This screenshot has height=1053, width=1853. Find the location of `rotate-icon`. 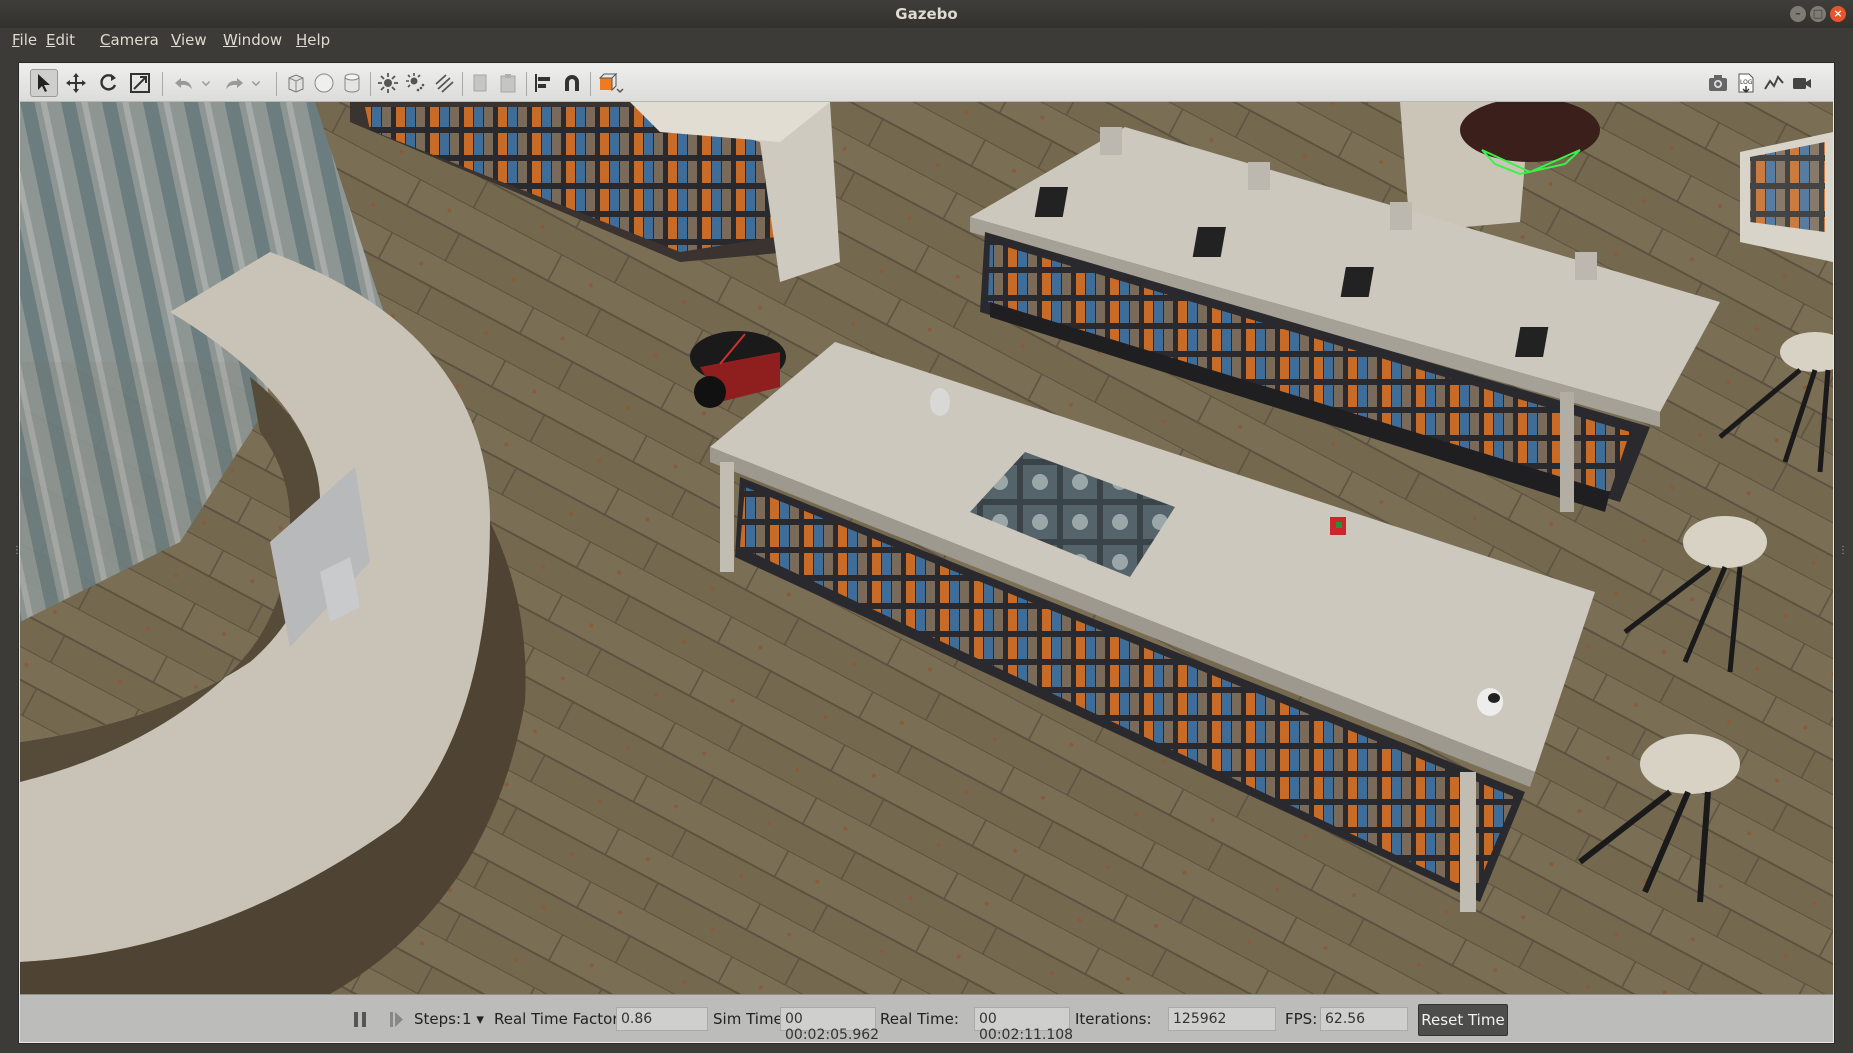

rotate-icon is located at coordinates (108, 82).